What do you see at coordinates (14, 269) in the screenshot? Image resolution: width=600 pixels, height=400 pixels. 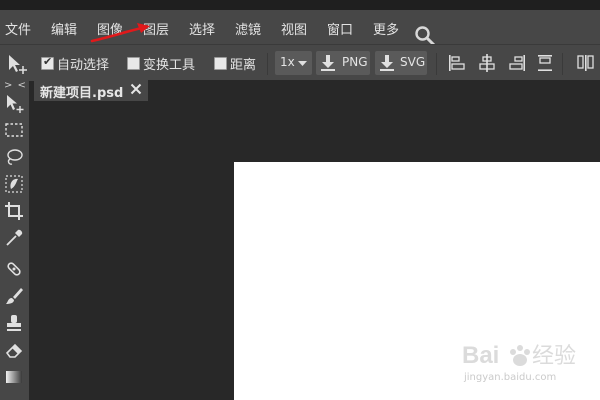 I see `healing-brush-tool-icon` at bounding box center [14, 269].